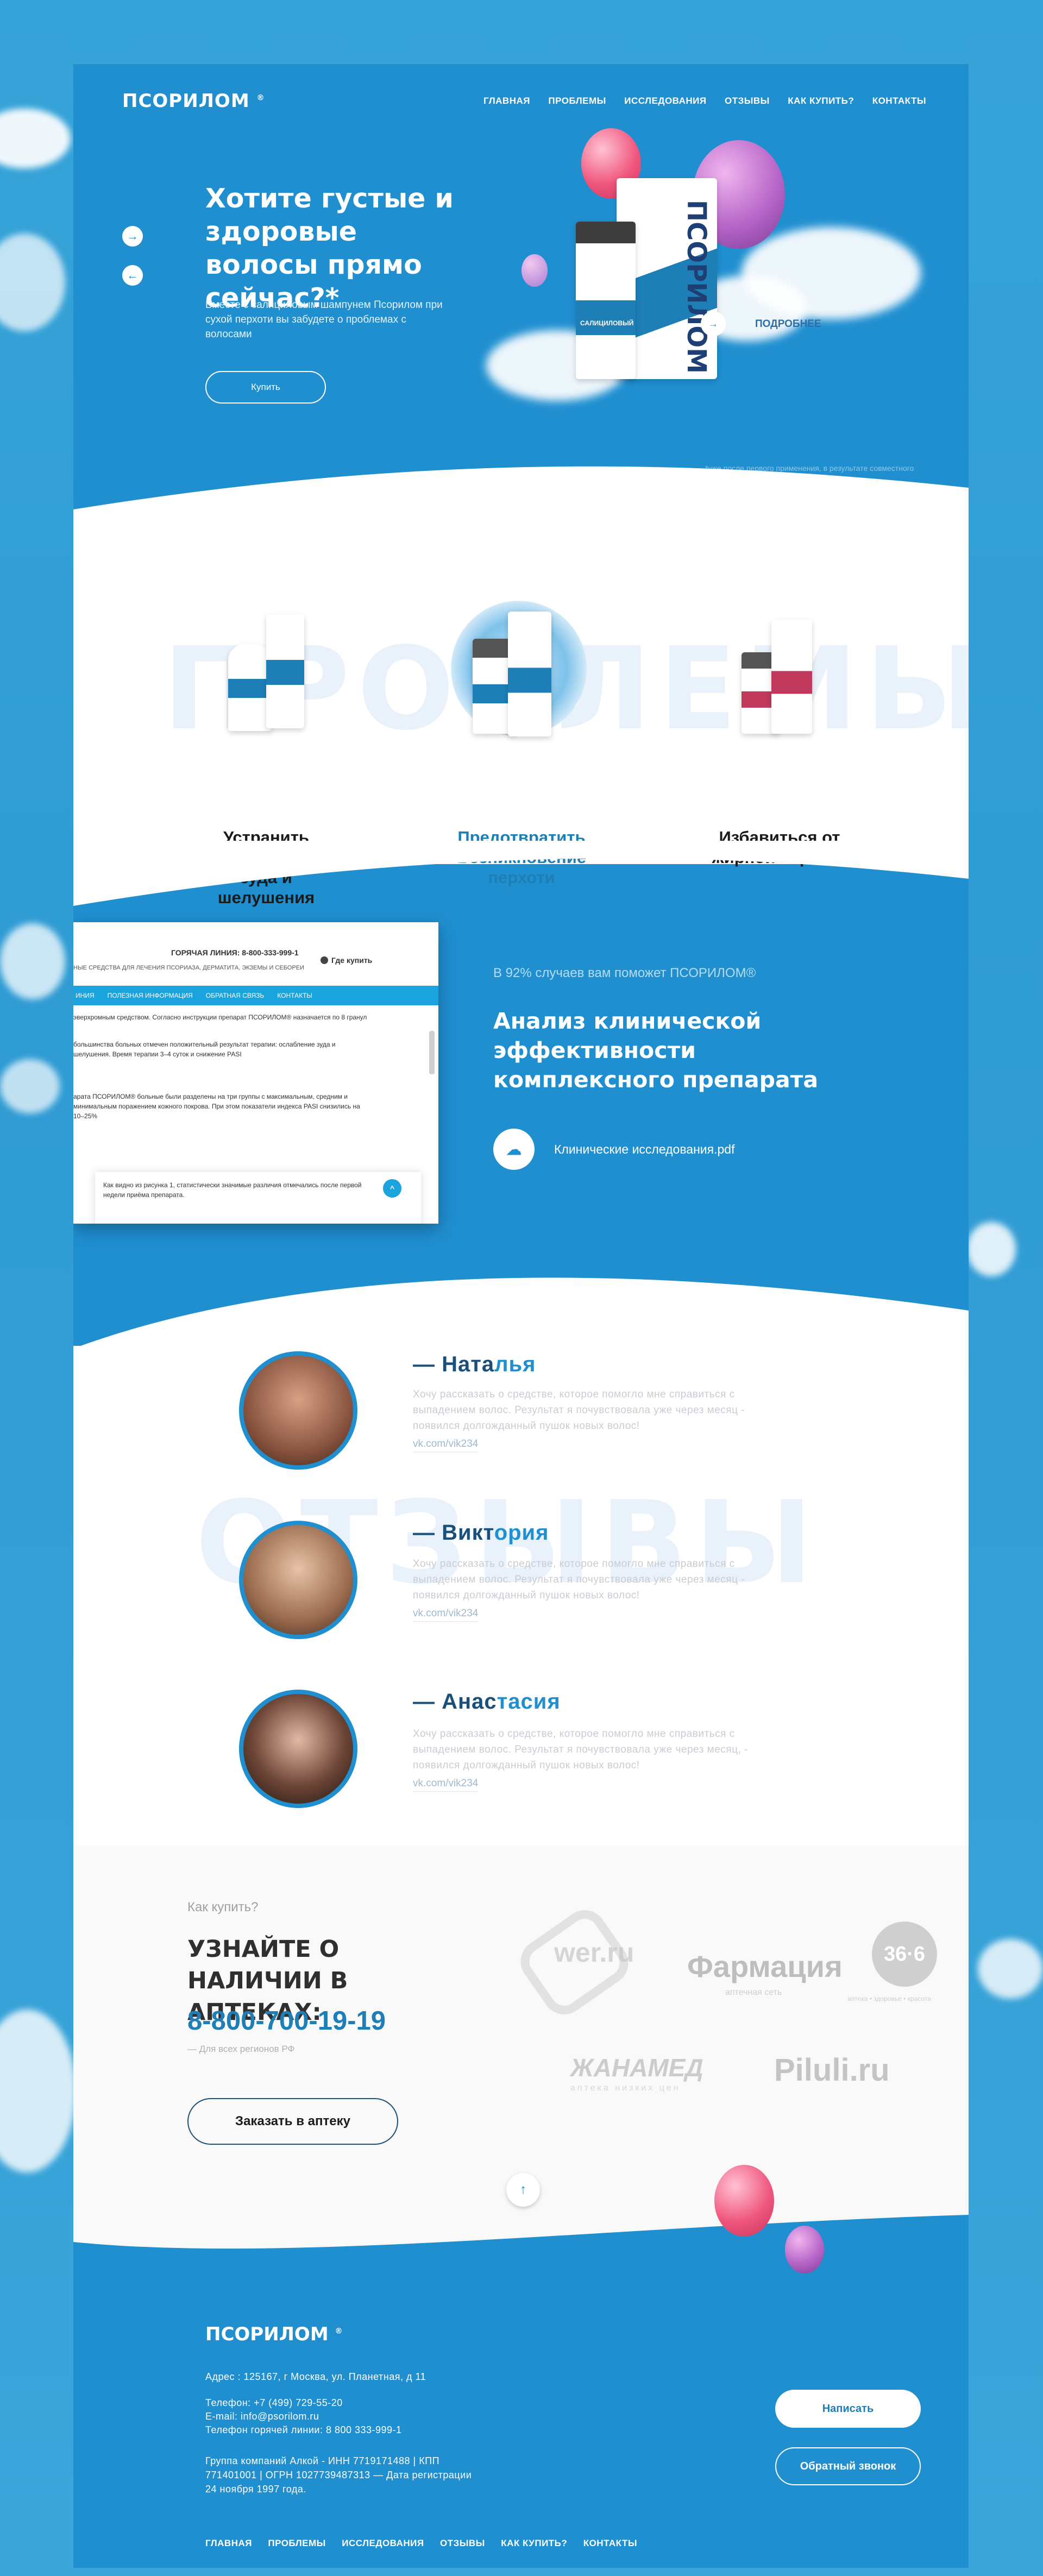 This screenshot has width=1043, height=2576. What do you see at coordinates (535, 270) in the screenshot?
I see `small-balloon` at bounding box center [535, 270].